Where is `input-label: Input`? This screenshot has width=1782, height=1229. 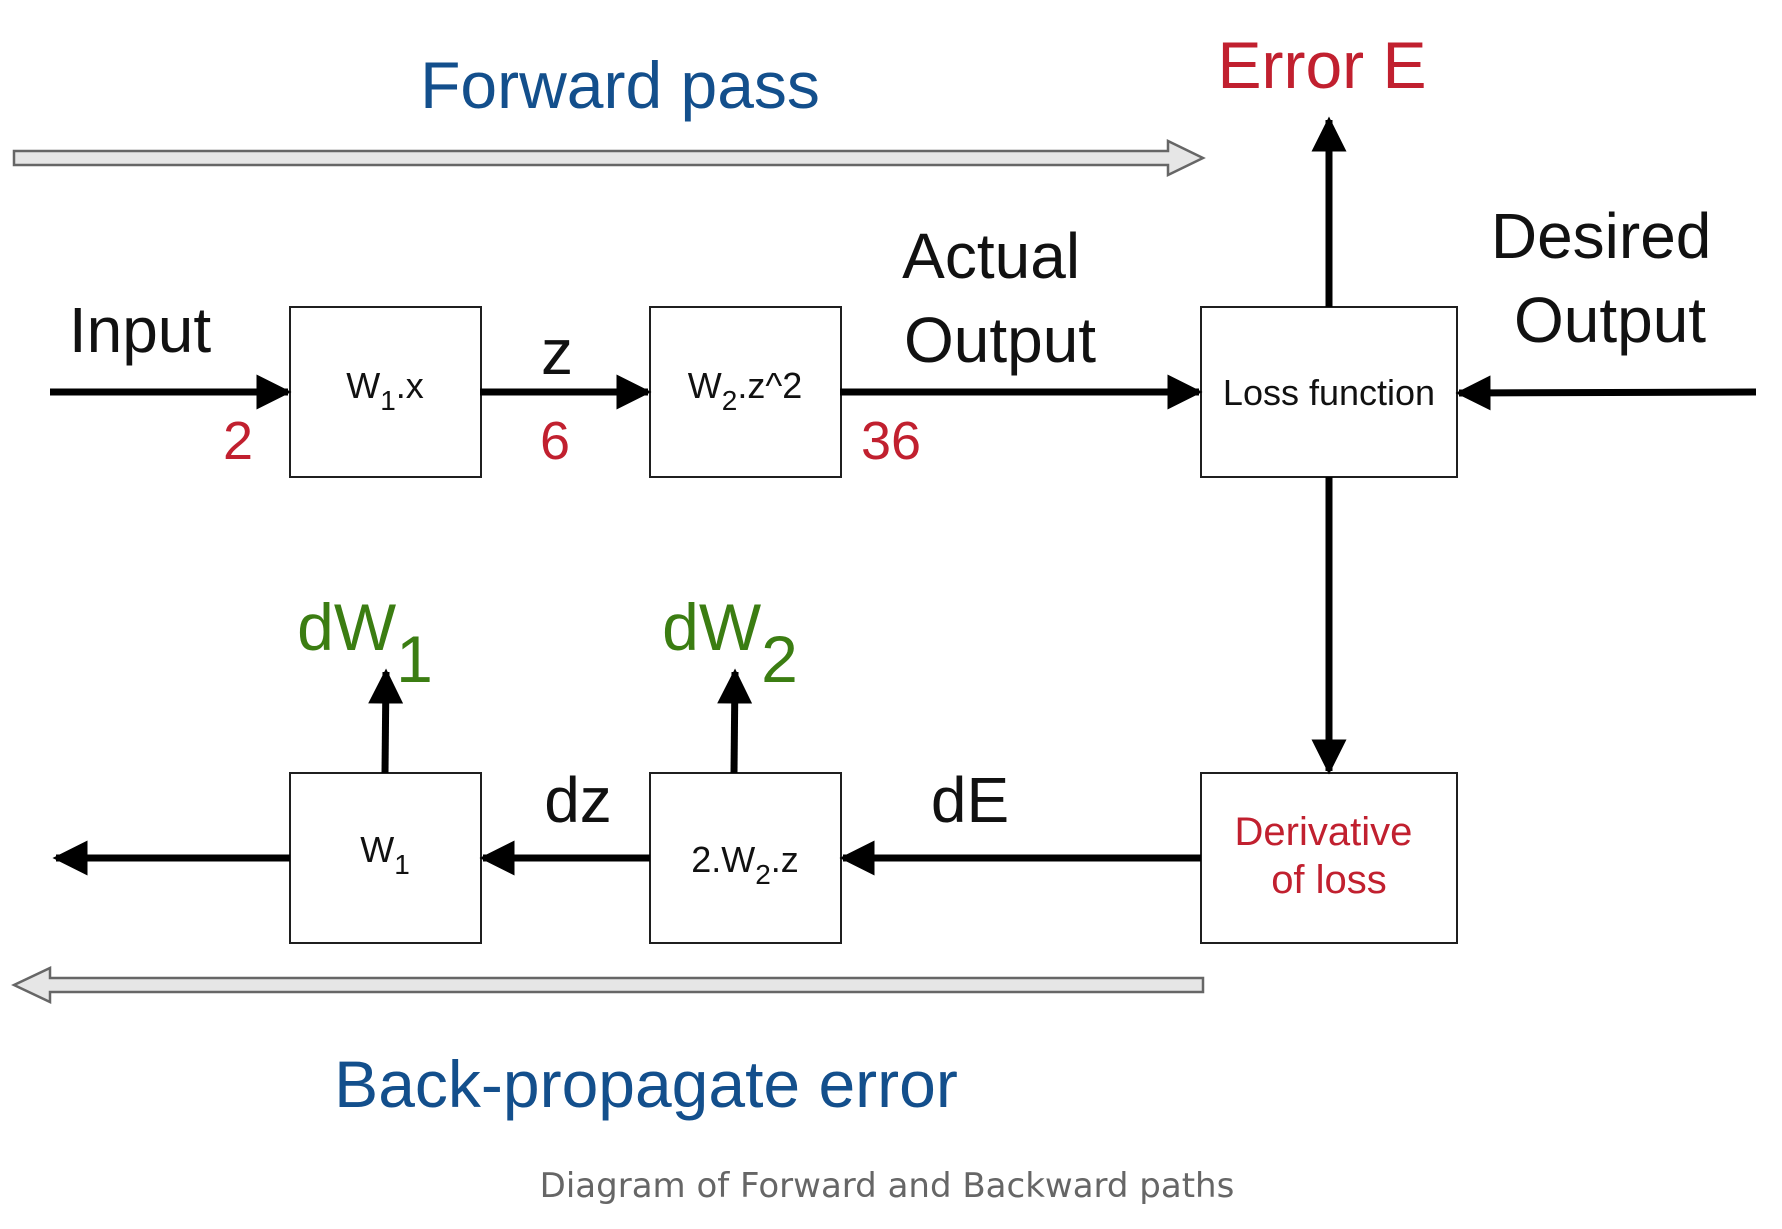
input-label: Input is located at coordinates (140, 330).